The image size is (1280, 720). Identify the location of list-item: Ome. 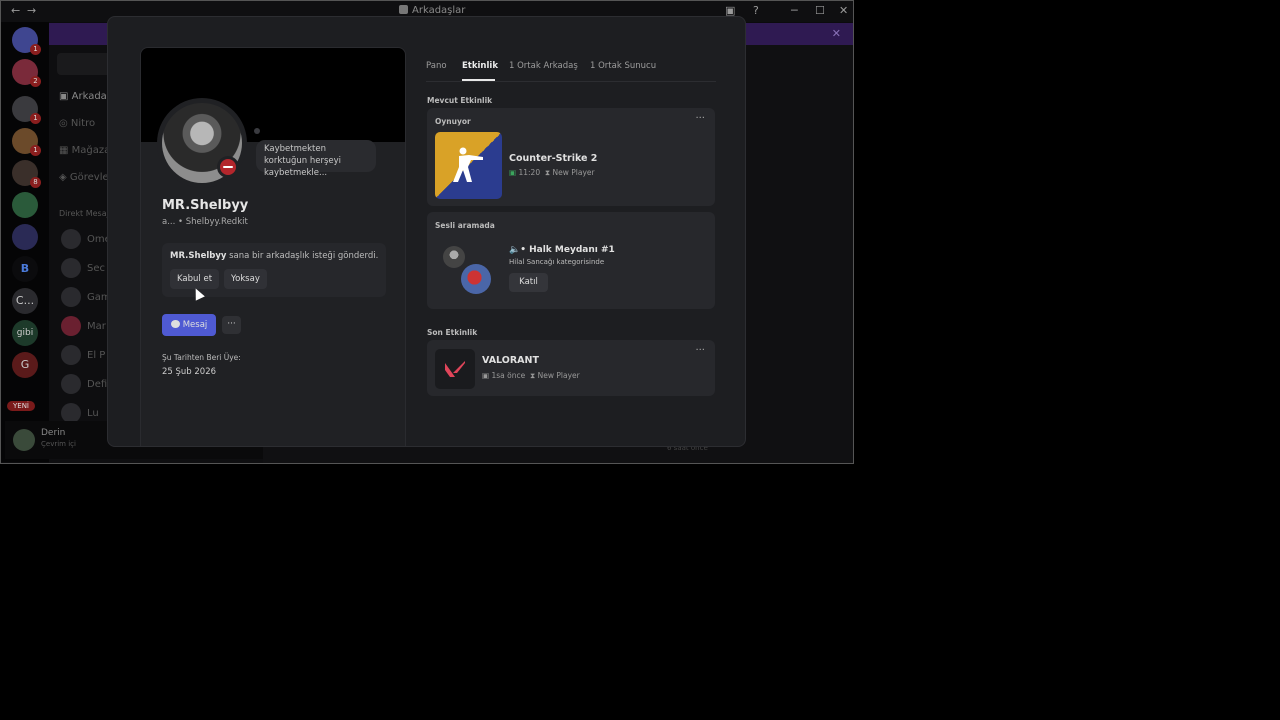
(86, 239).